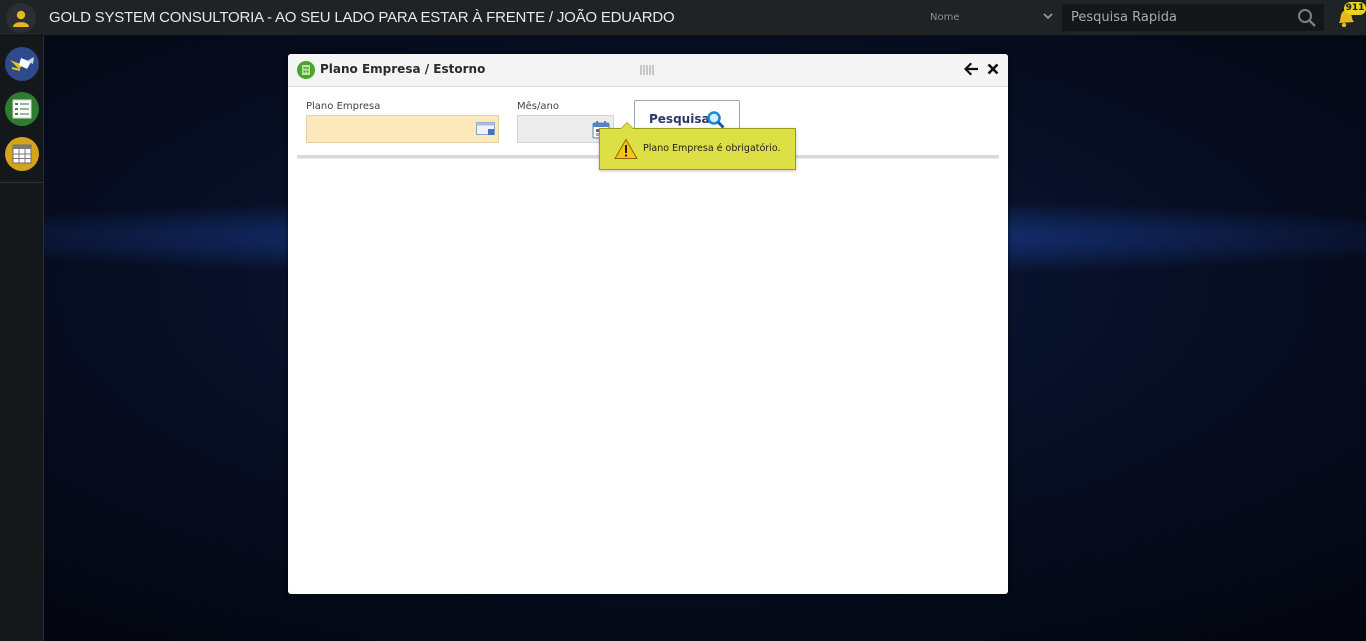  What do you see at coordinates (22, 182) in the screenshot?
I see `sidebar-divider` at bounding box center [22, 182].